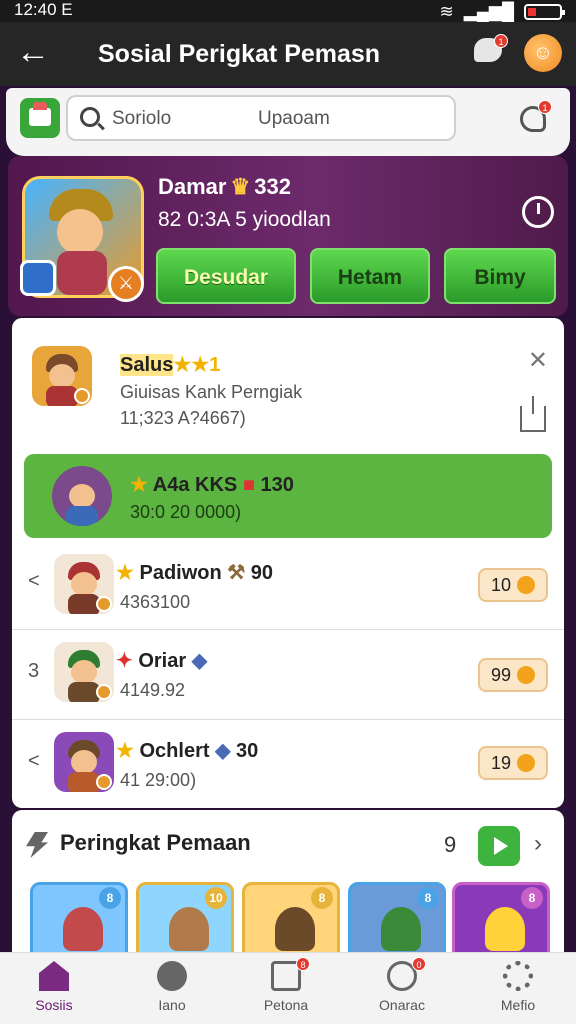  What do you see at coordinates (402, 985) in the screenshot?
I see `tab-onarac: 0 Onarac` at bounding box center [402, 985].